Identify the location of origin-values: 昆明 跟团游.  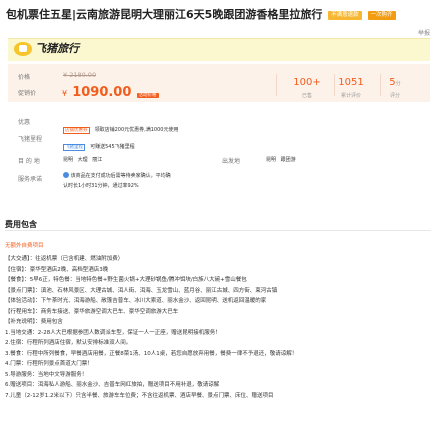
(281, 159).